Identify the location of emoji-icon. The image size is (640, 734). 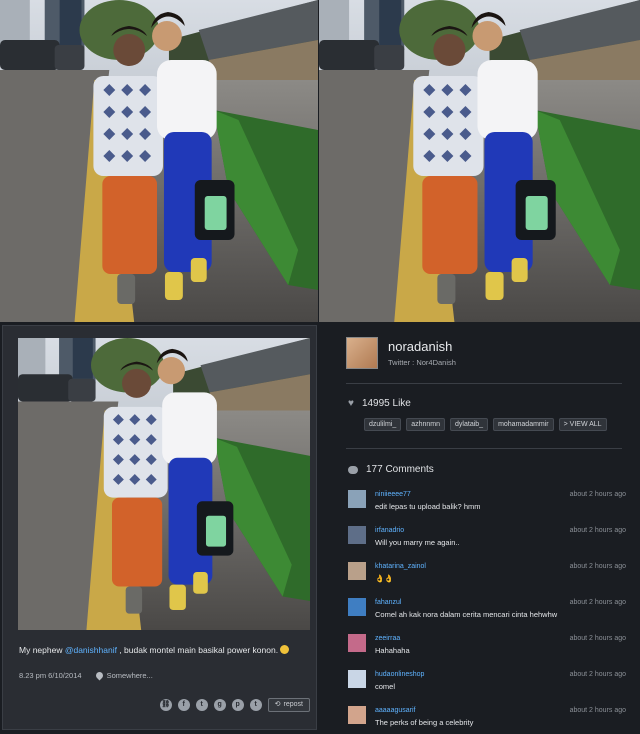
(285, 649).